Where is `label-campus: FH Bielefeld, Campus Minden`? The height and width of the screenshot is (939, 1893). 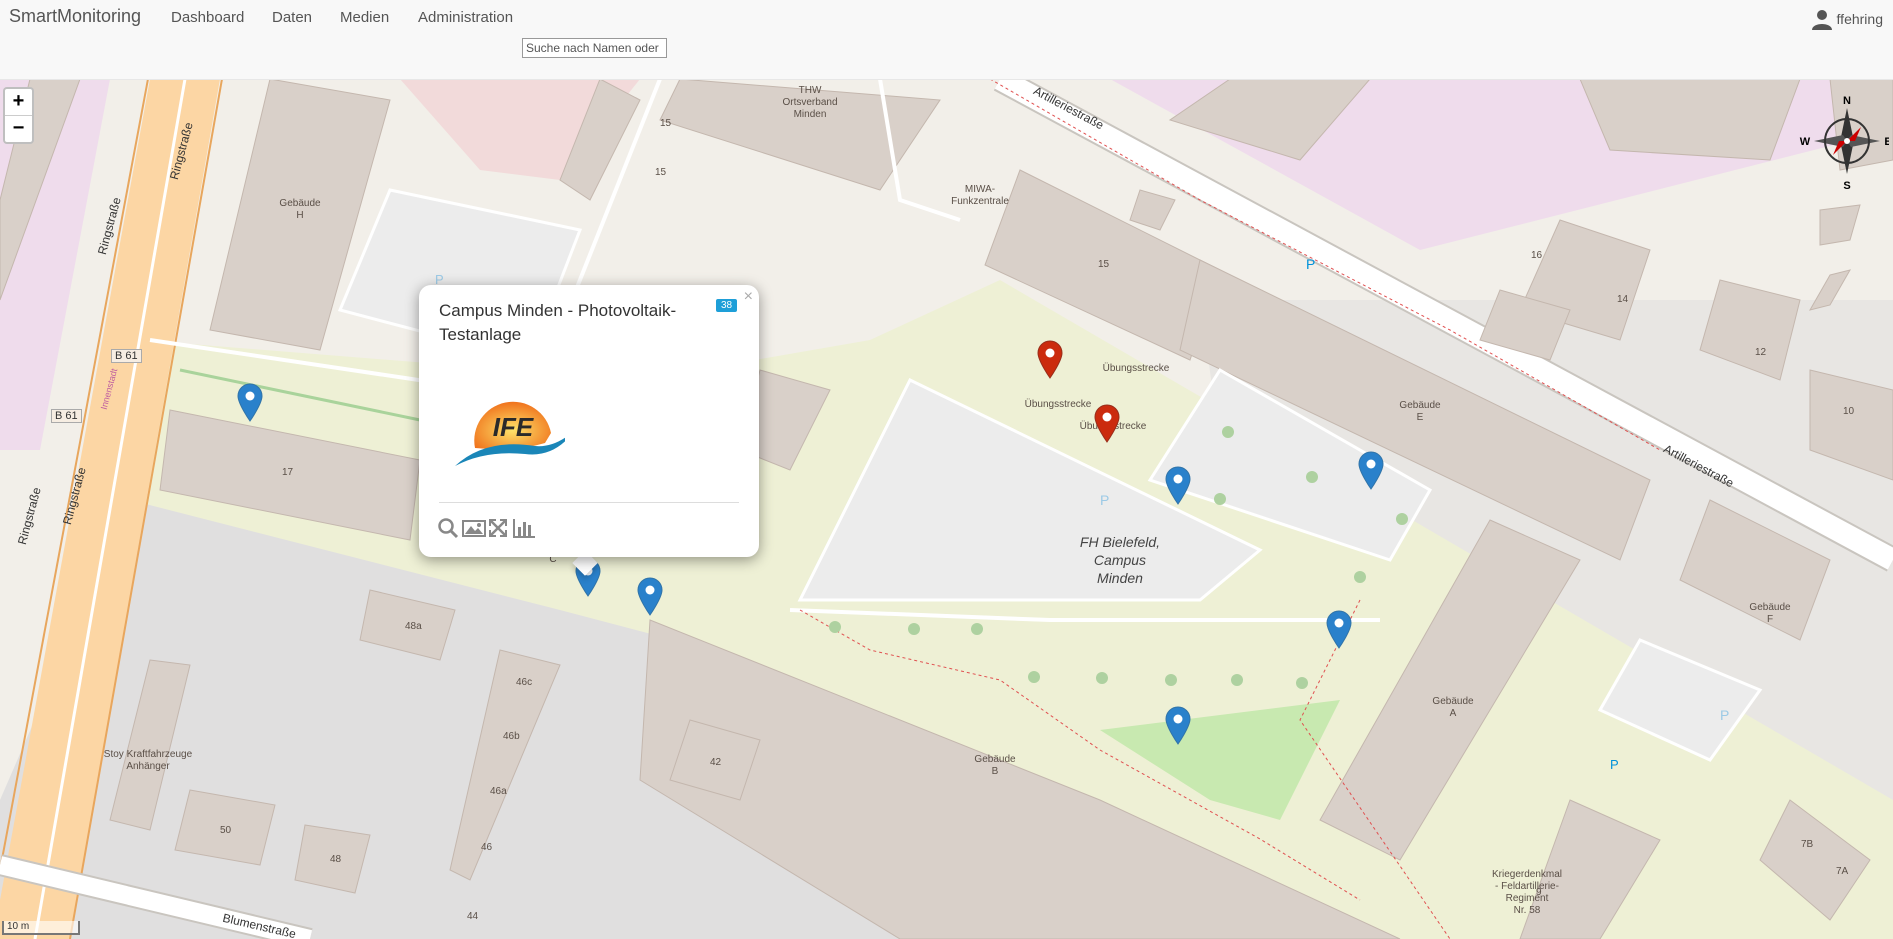
label-campus: FH Bielefeld, Campus Minden is located at coordinates (1120, 560).